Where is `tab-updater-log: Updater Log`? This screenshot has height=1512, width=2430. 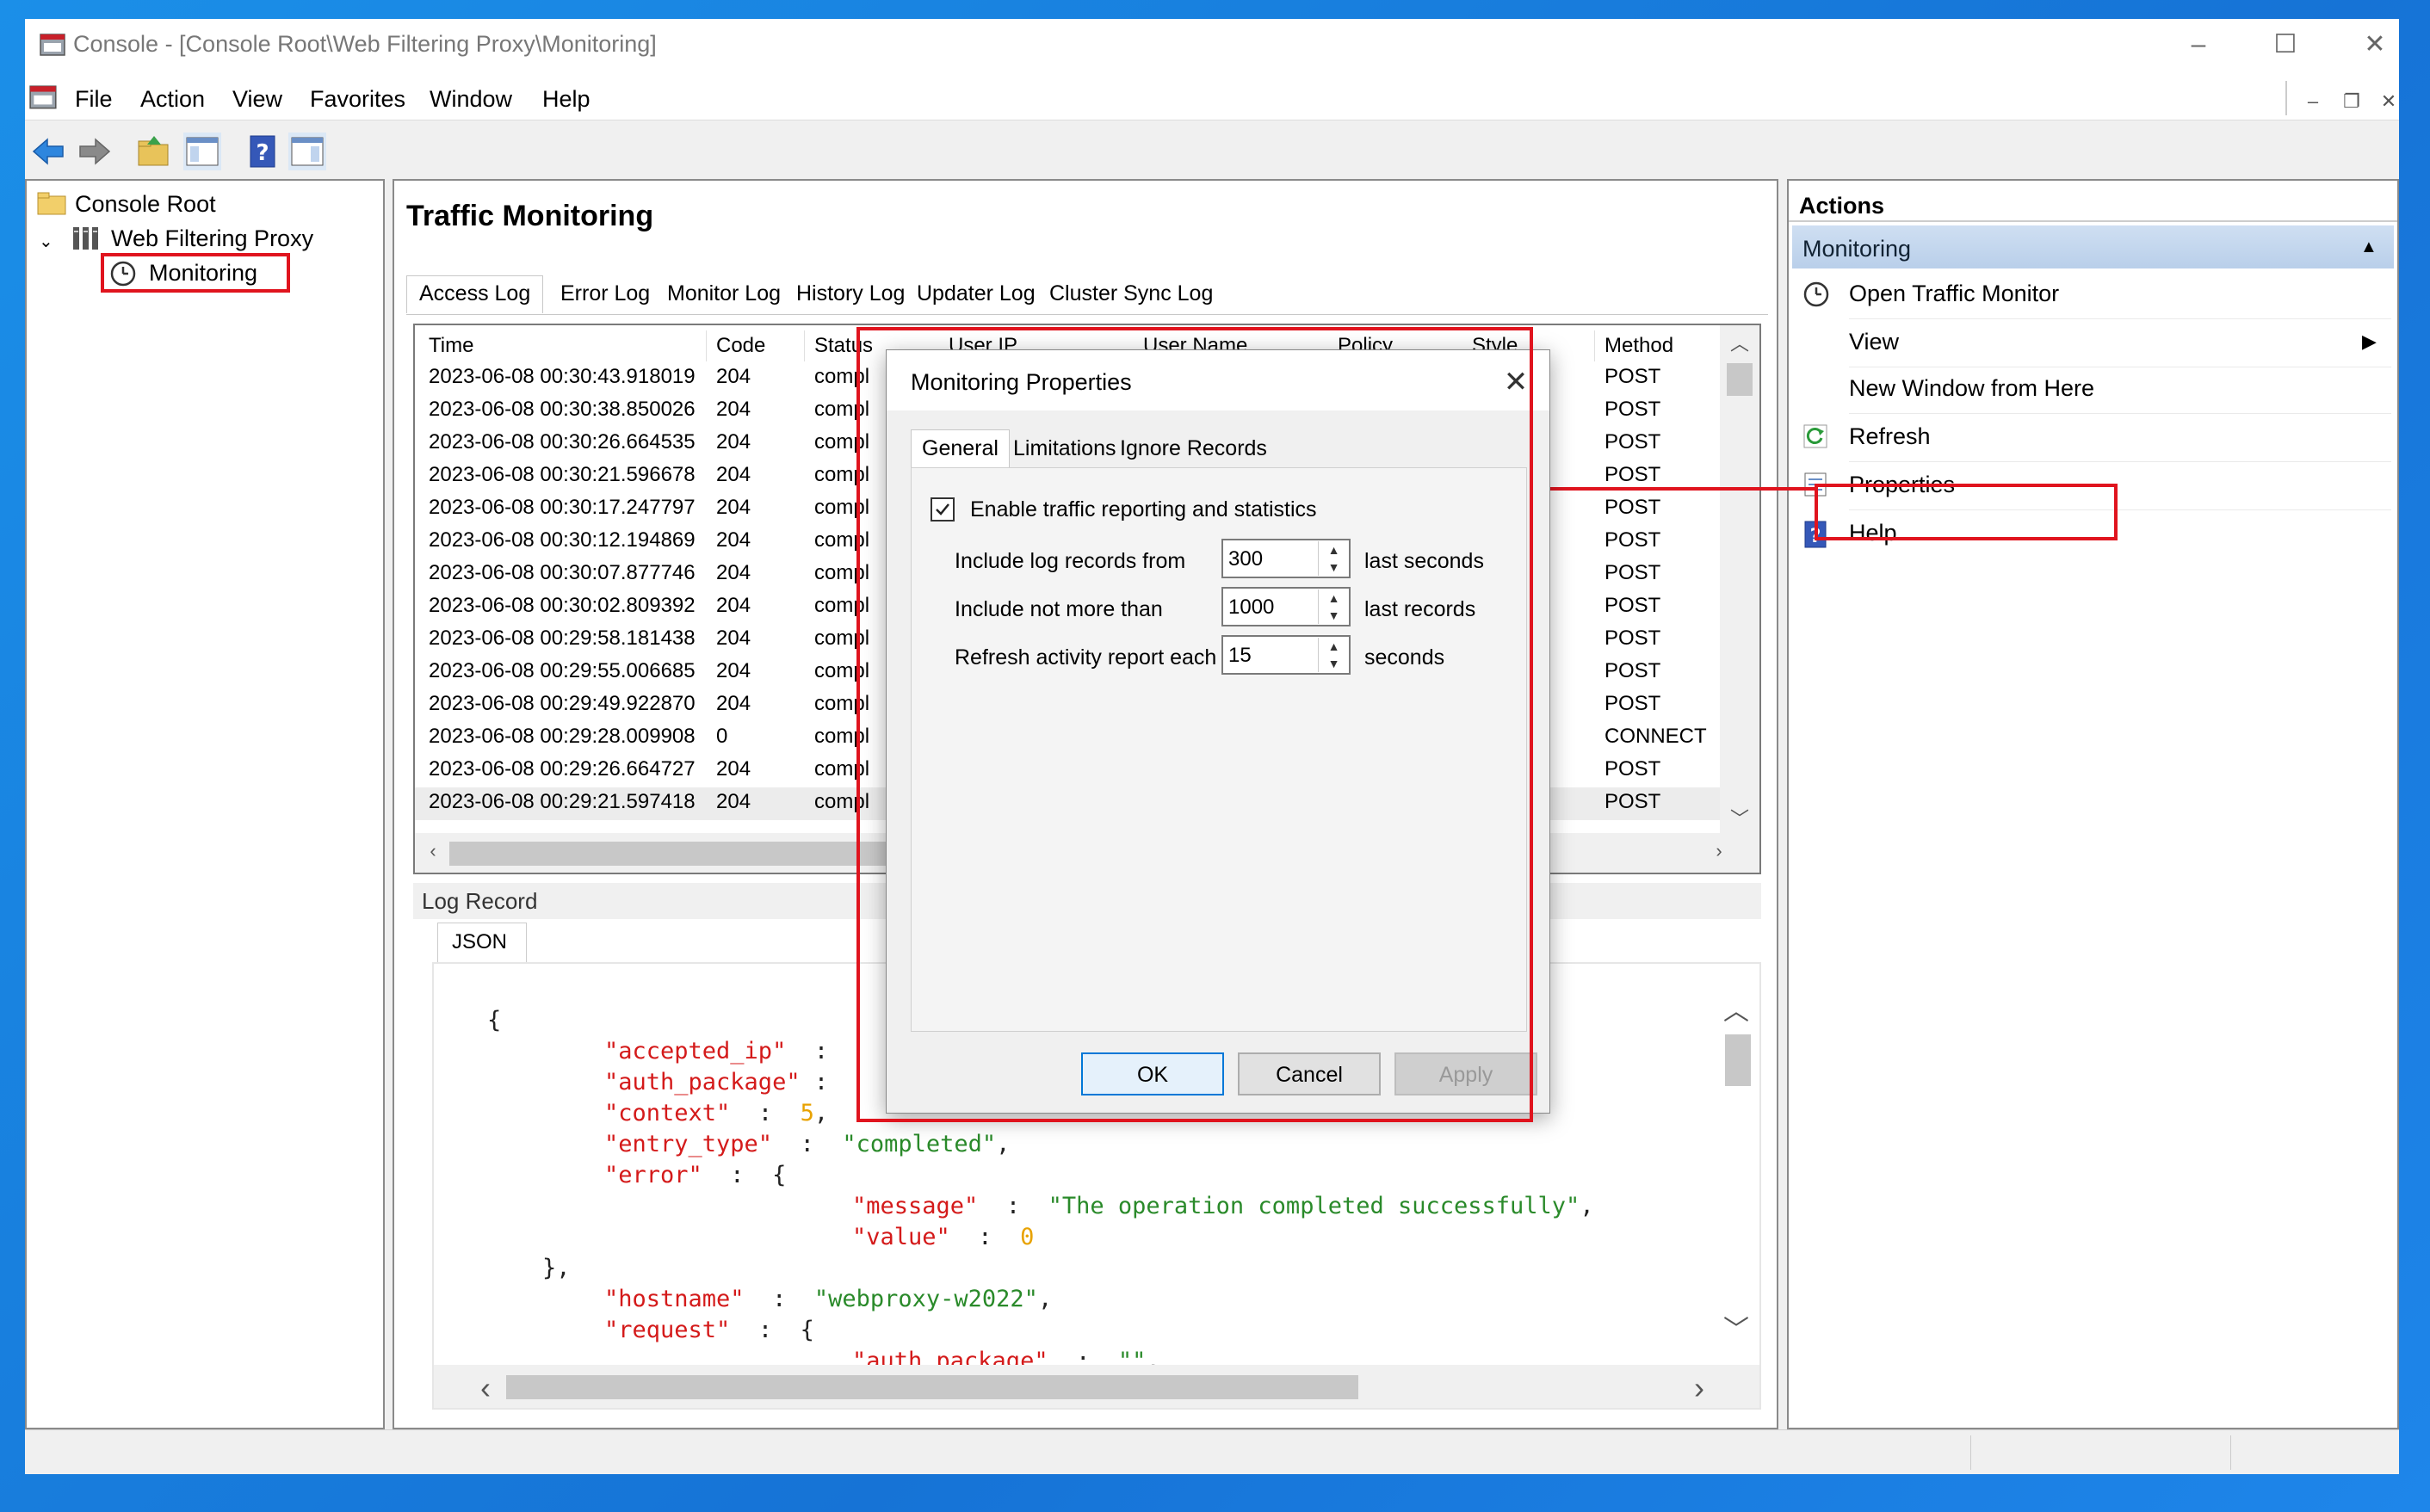
tab-updater-log: Updater Log is located at coordinates (976, 294).